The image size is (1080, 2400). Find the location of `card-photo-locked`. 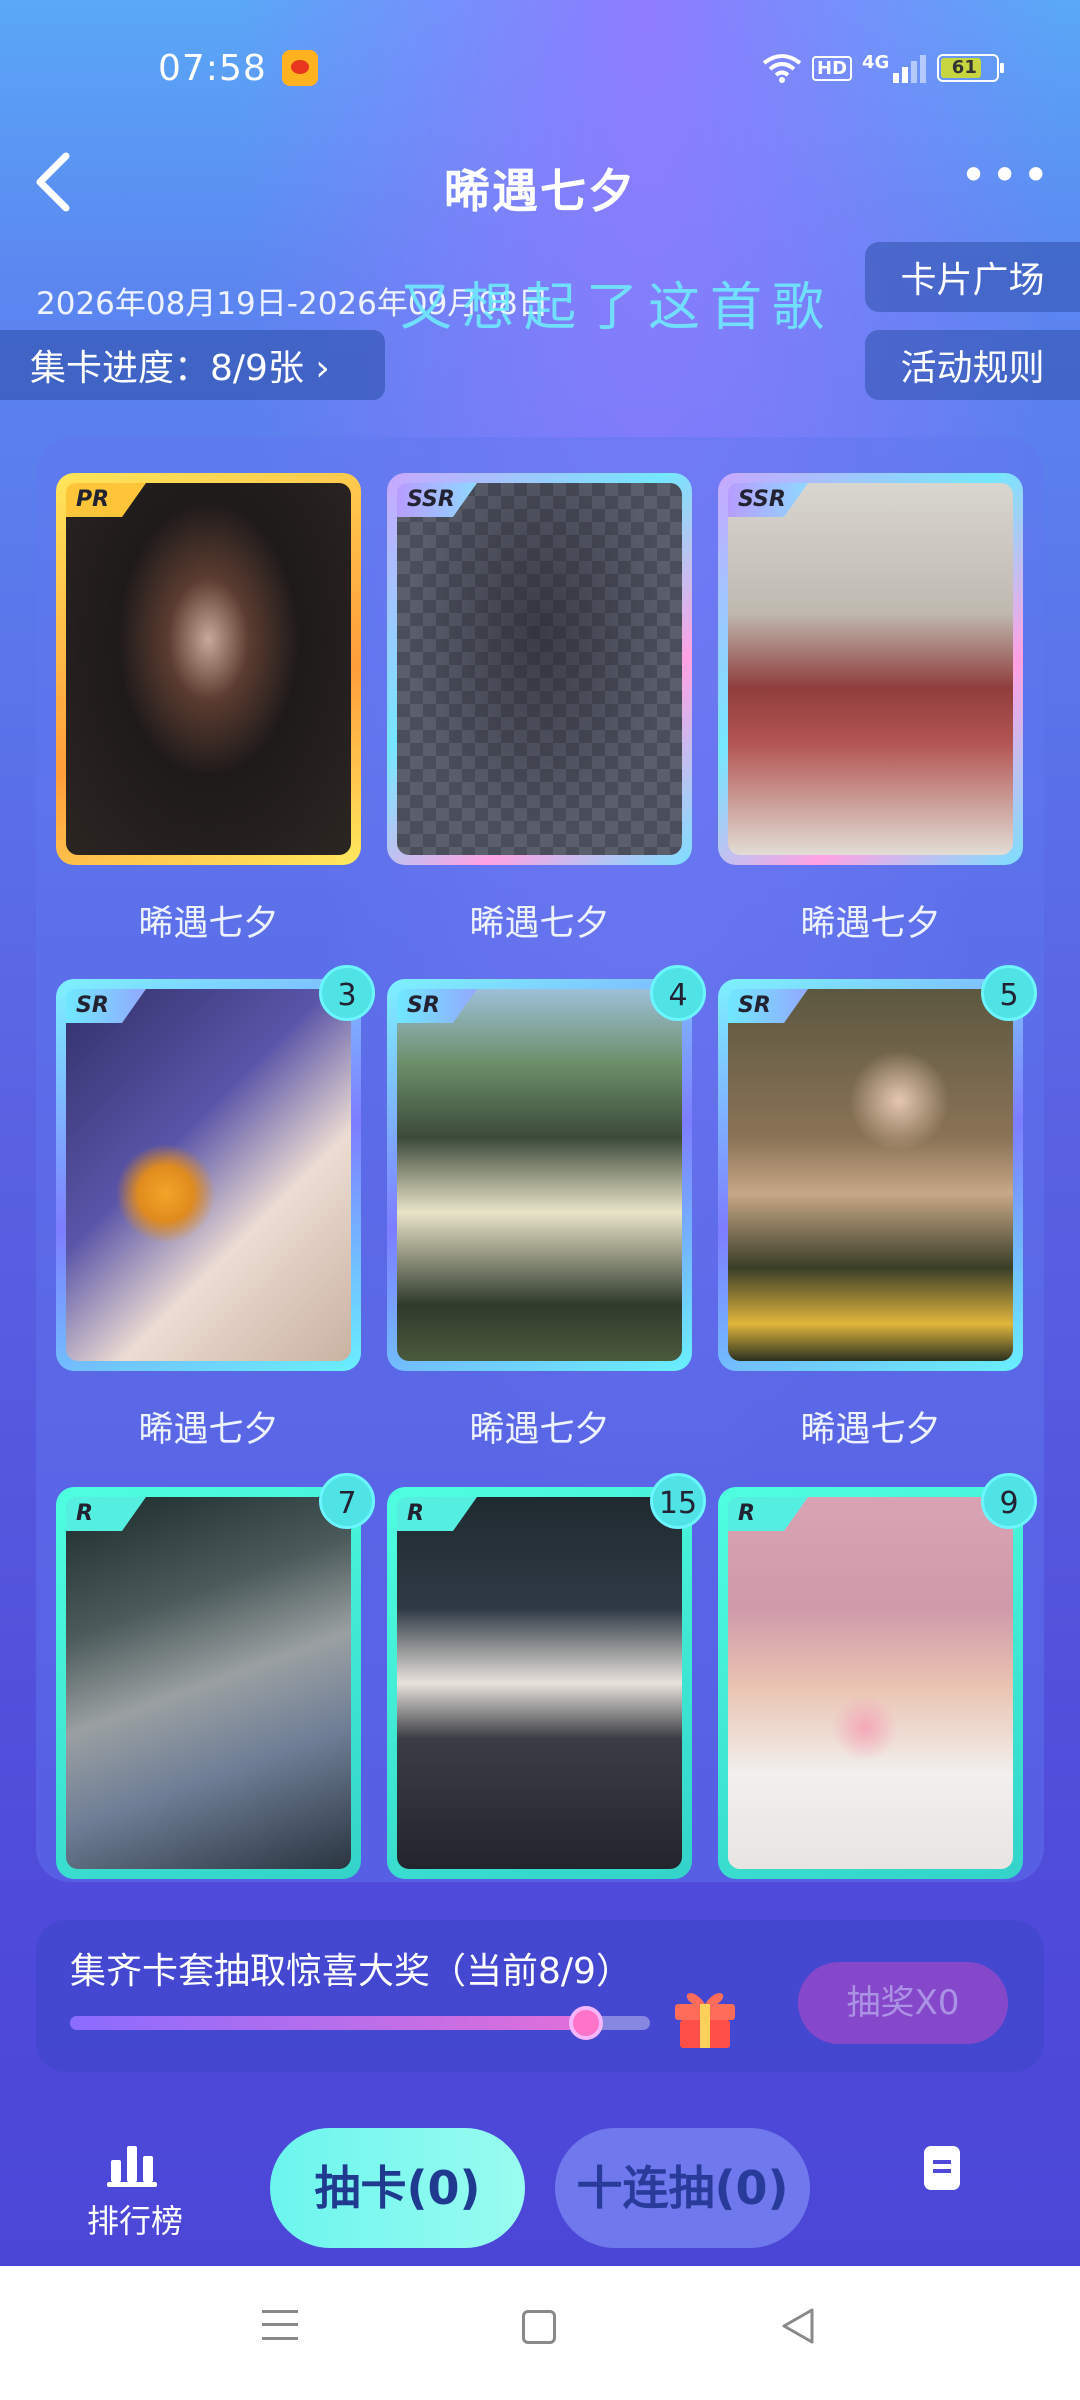

card-photo-locked is located at coordinates (539, 669).